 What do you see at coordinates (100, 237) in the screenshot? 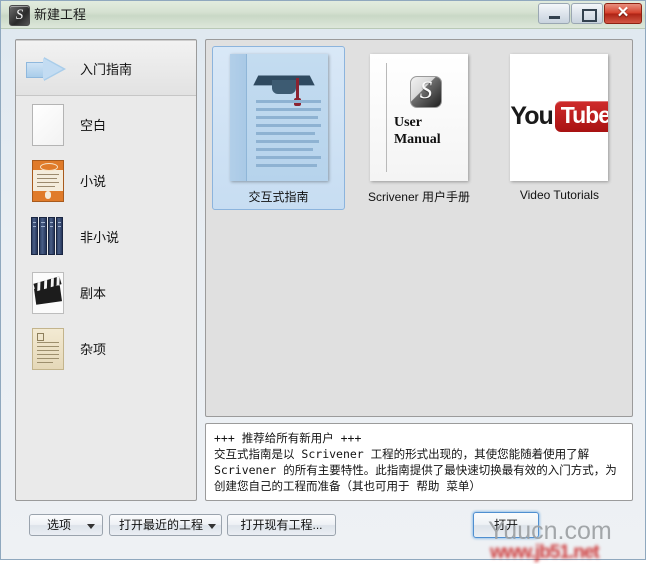
I see `sidebar-item-label: 非小说` at bounding box center [100, 237].